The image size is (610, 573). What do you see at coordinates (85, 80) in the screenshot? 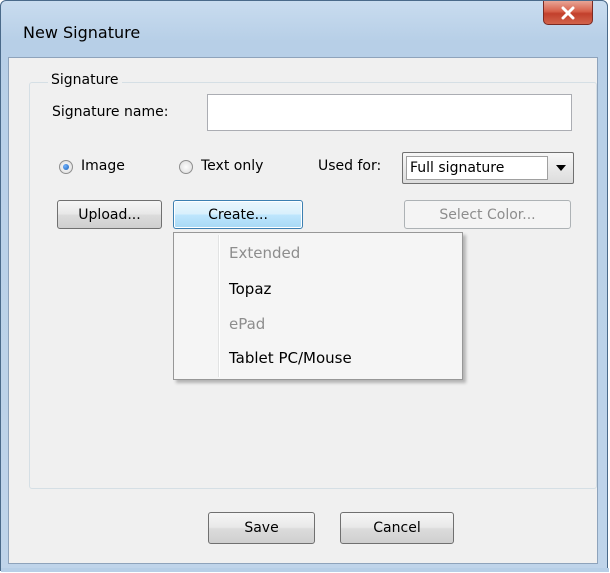
I see `groupbox-title: Signature` at bounding box center [85, 80].